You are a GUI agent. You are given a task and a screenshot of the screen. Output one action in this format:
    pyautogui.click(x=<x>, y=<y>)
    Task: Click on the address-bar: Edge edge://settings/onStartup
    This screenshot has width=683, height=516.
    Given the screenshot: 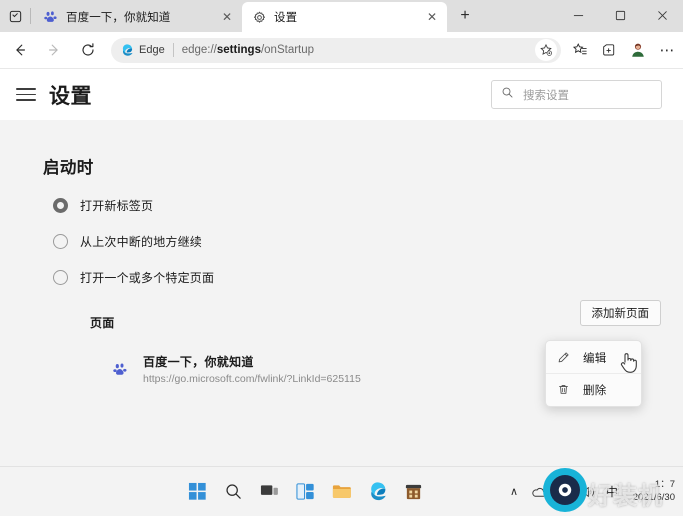 What is the action you would take?
    pyautogui.click(x=336, y=50)
    